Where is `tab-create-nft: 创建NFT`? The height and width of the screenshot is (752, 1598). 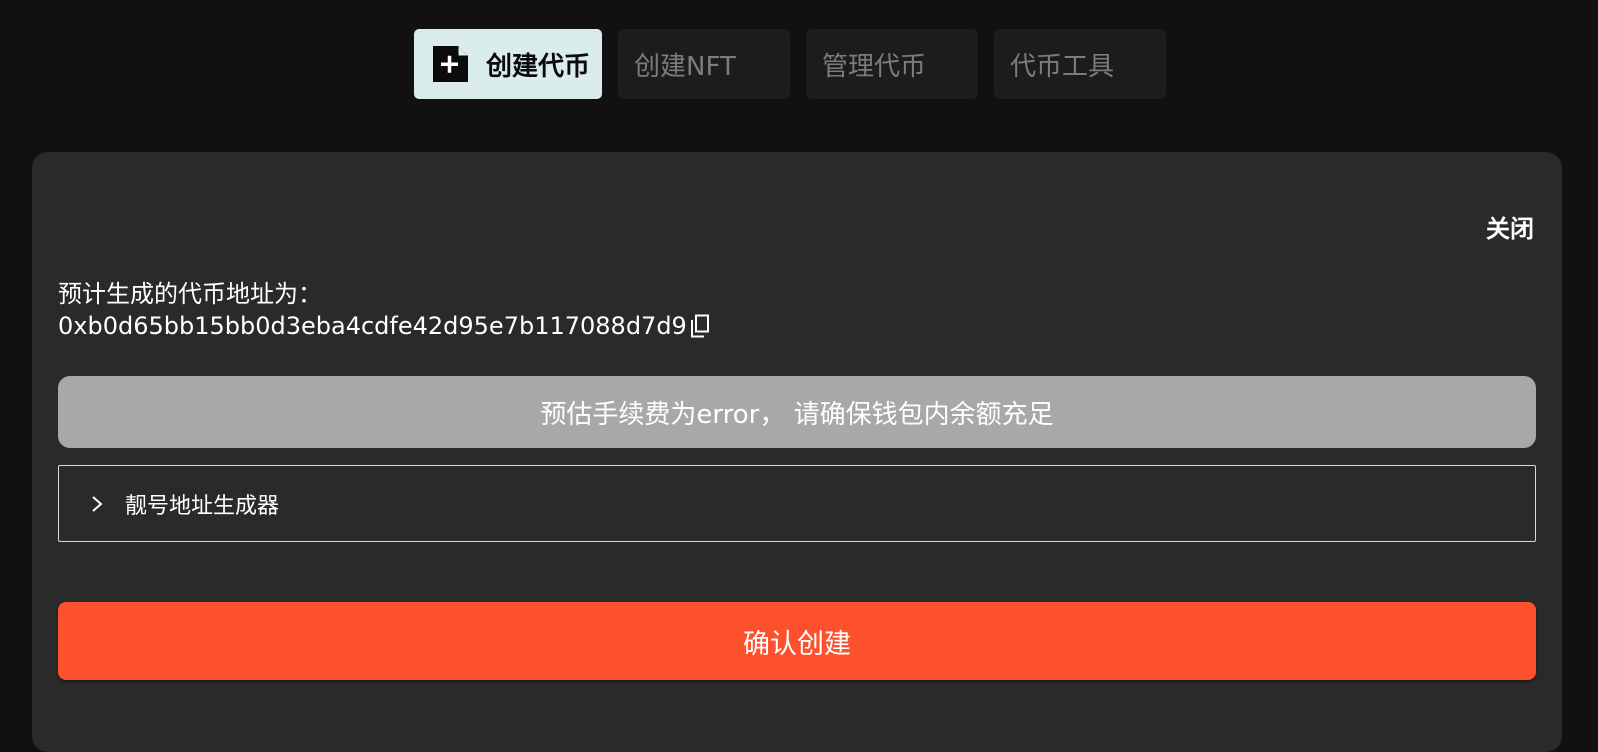 tab-create-nft: 创建NFT is located at coordinates (704, 64).